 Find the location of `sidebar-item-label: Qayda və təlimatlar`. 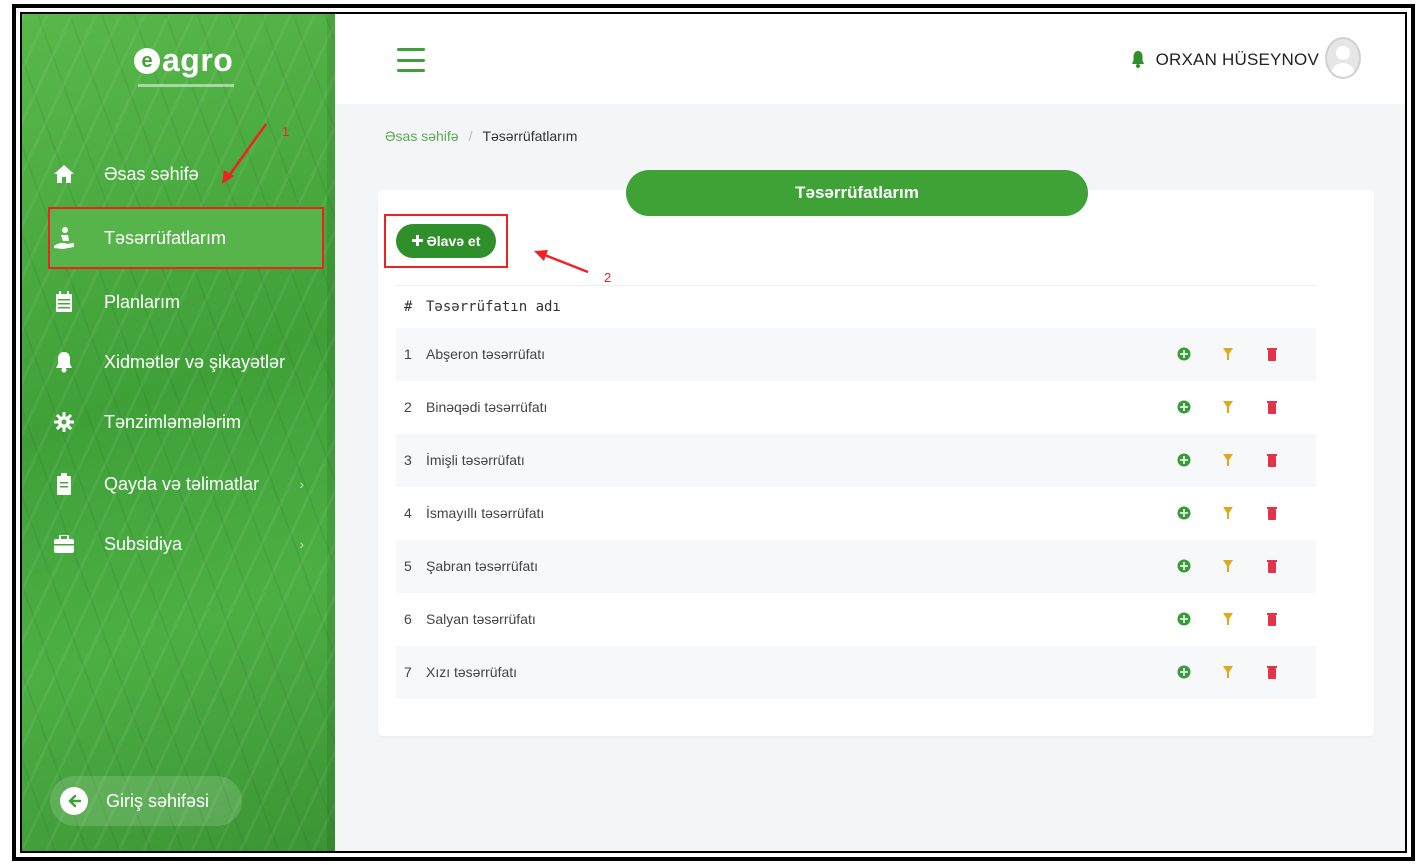

sidebar-item-label: Qayda və təlimatlar is located at coordinates (182, 483).